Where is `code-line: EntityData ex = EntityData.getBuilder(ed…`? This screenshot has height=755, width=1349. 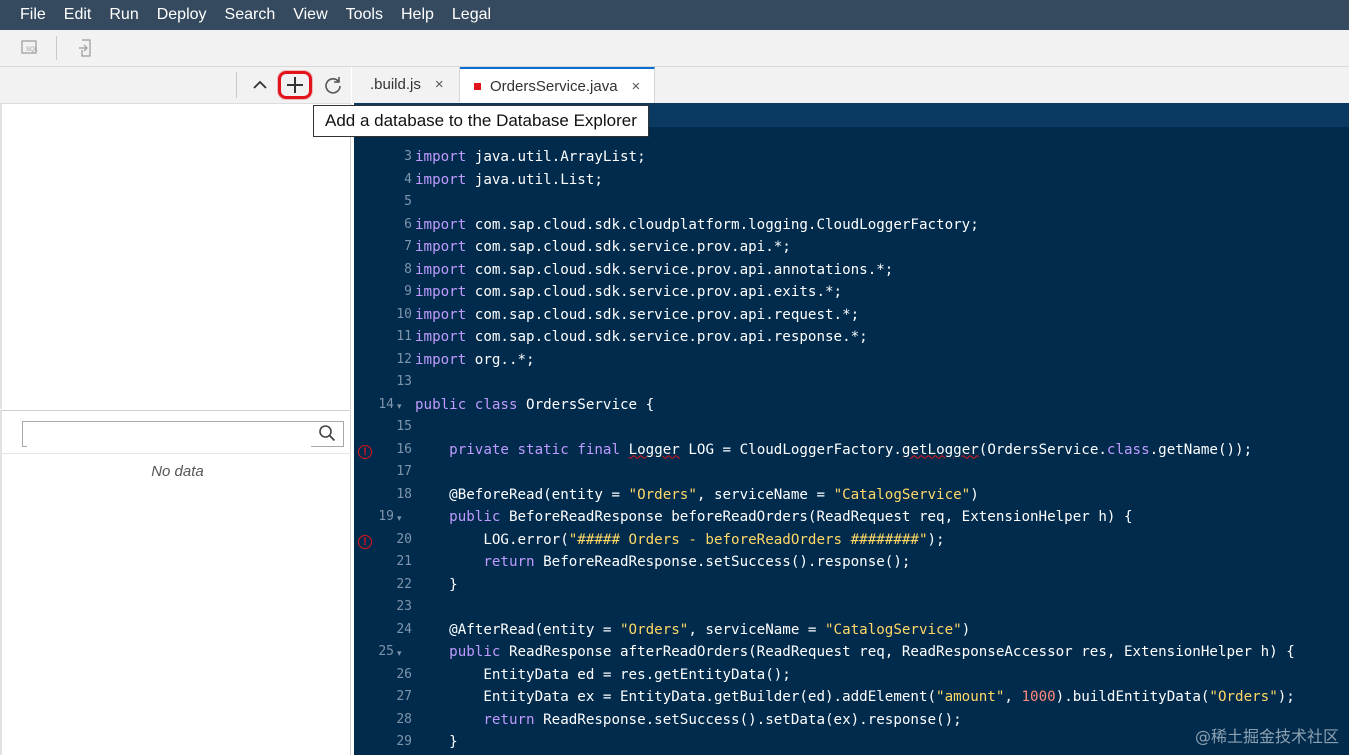 code-line: EntityData ex = EntityData.getBuilder(ed… is located at coordinates (855, 697).